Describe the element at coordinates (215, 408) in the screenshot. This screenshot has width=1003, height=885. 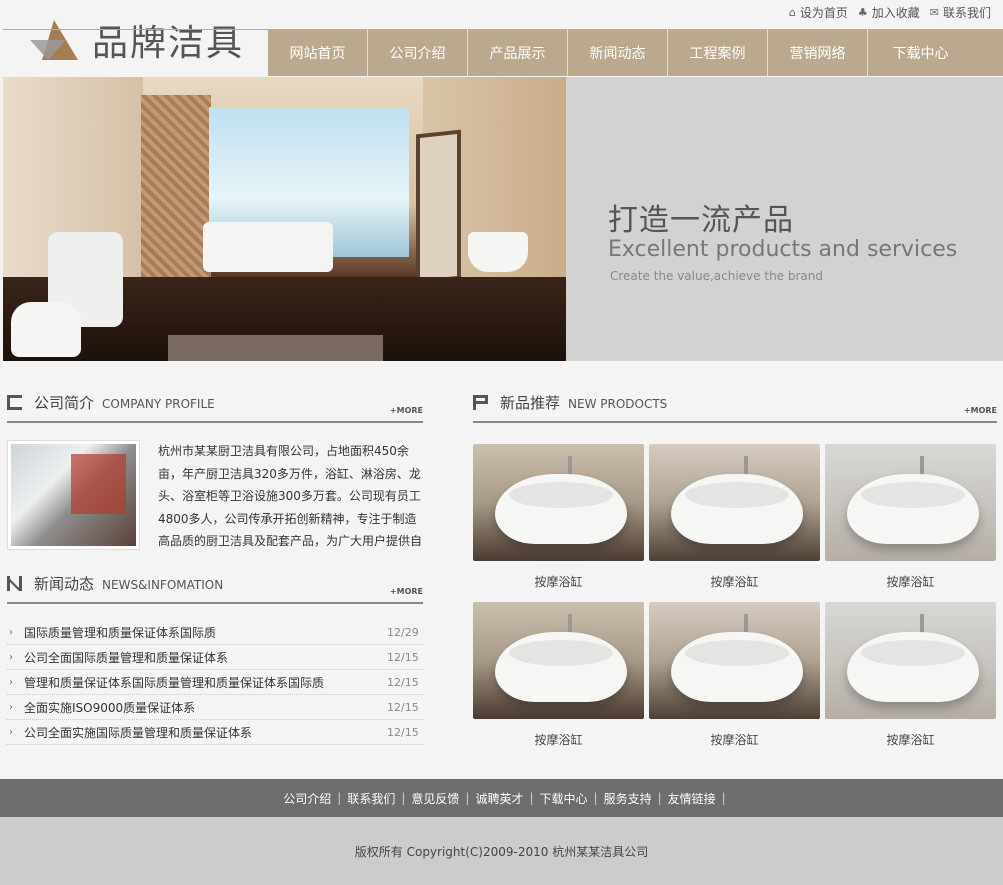
I see `profile-section-title: 公司简介 COMPANY PROFILE +MORE` at that location.